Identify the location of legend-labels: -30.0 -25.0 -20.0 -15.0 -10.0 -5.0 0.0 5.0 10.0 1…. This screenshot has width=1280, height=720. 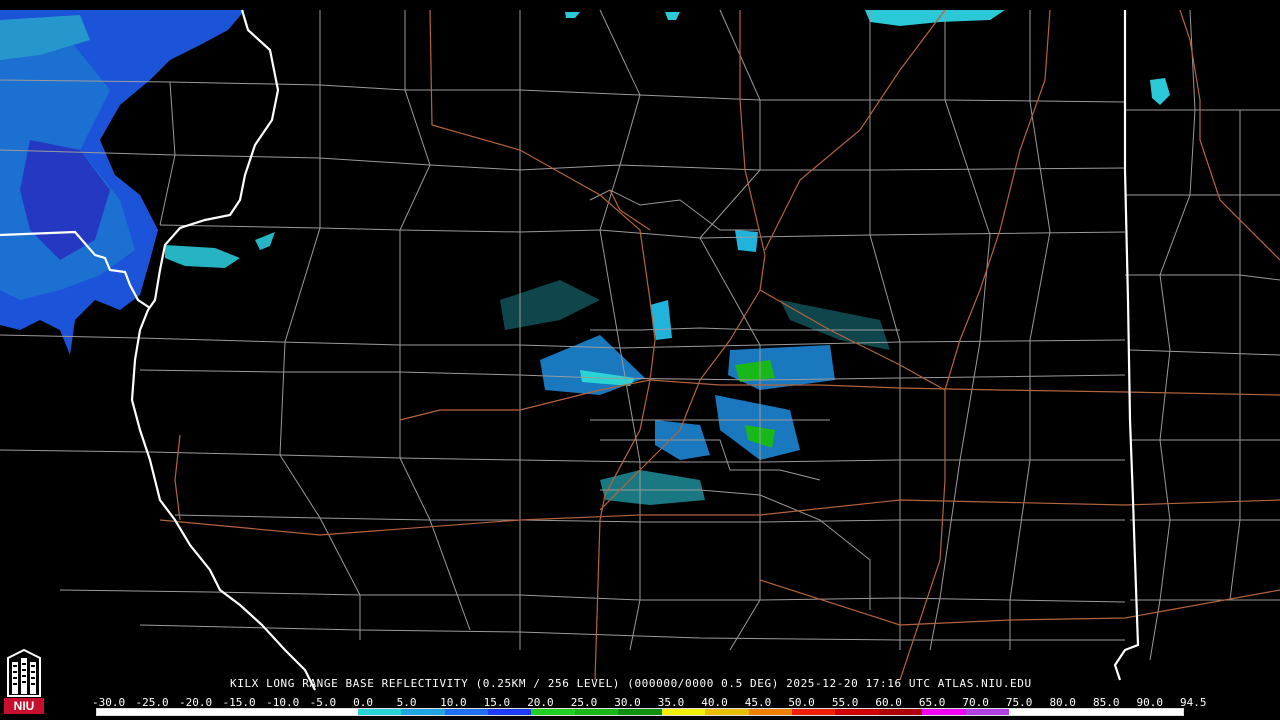
(648, 702).